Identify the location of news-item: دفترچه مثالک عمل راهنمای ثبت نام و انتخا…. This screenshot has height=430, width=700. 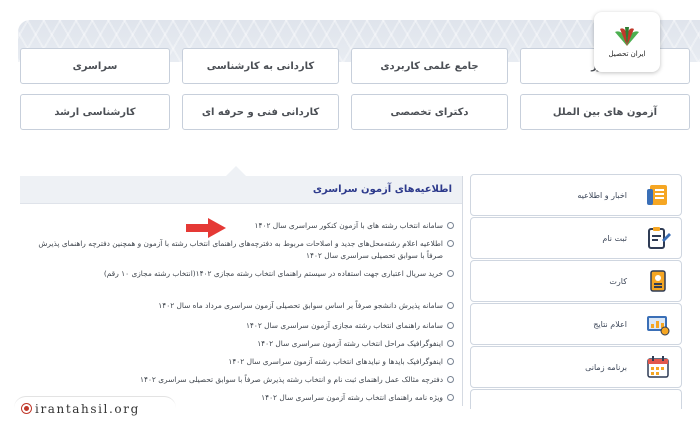
(240, 380).